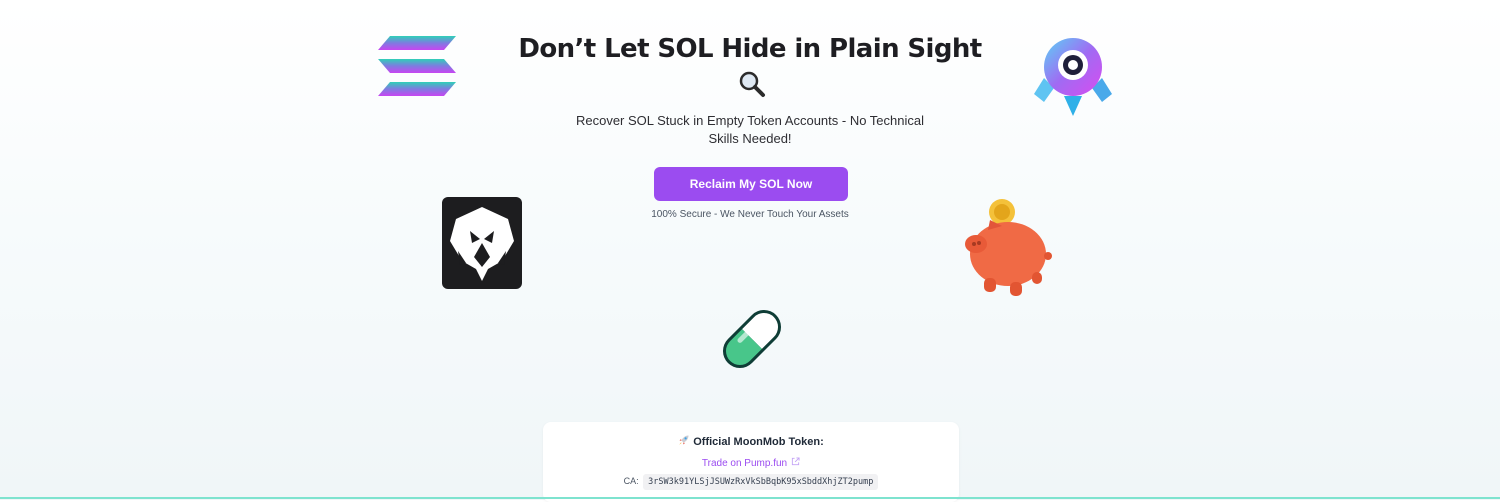  What do you see at coordinates (417, 66) in the screenshot?
I see `solana-logo-icon` at bounding box center [417, 66].